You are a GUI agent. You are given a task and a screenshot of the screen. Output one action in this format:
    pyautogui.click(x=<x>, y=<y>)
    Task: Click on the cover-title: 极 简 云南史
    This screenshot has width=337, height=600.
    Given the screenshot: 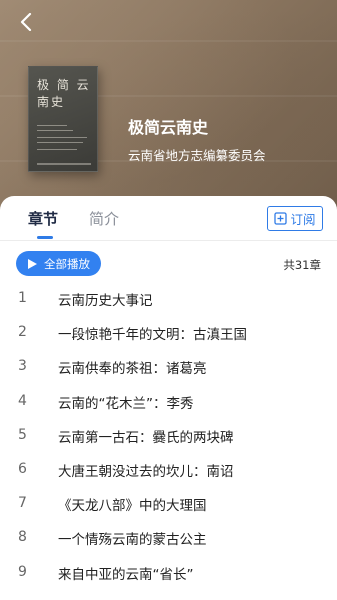 What is the action you would take?
    pyautogui.click(x=64, y=93)
    